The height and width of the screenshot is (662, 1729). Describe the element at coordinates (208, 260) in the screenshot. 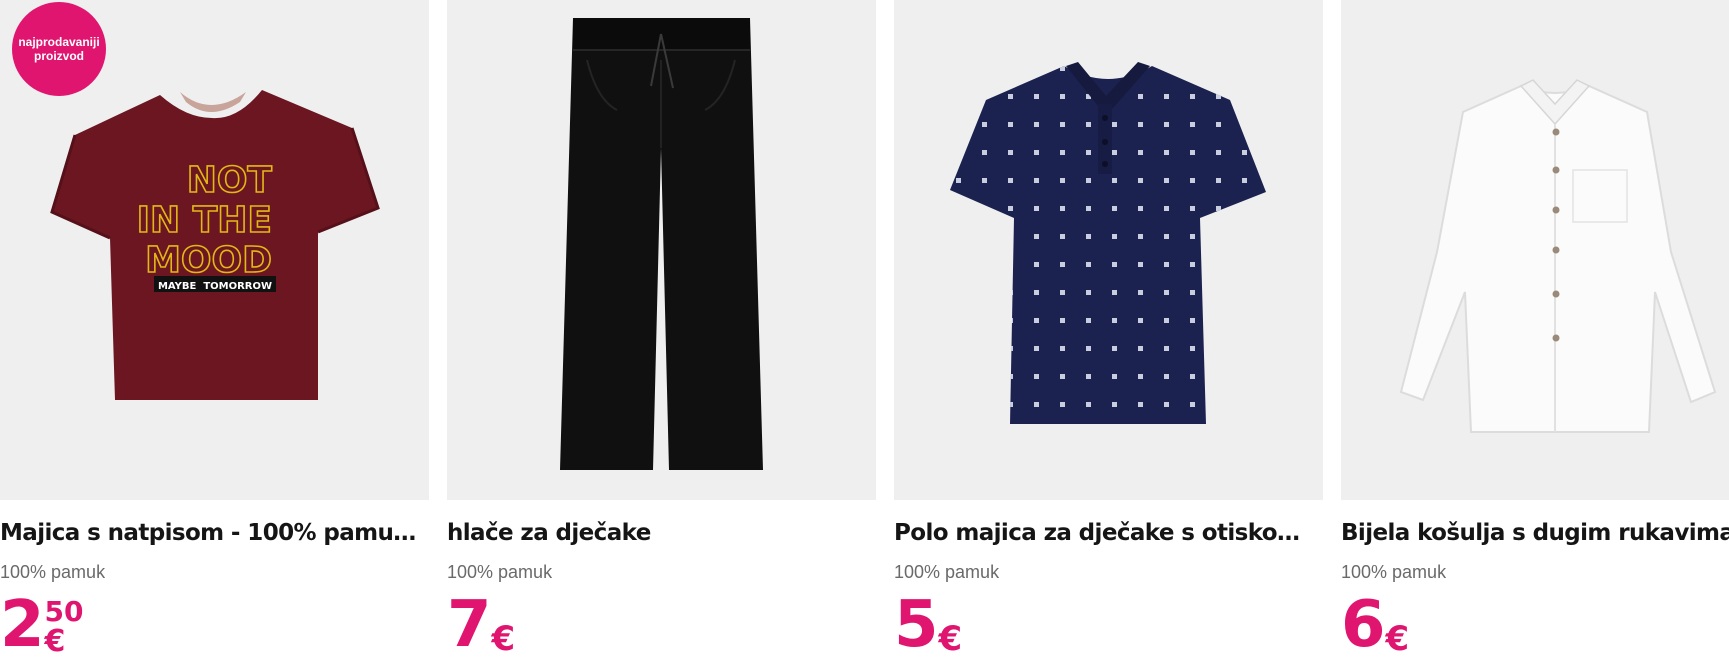

I see `tshirt-print-line: MOOD` at that location.